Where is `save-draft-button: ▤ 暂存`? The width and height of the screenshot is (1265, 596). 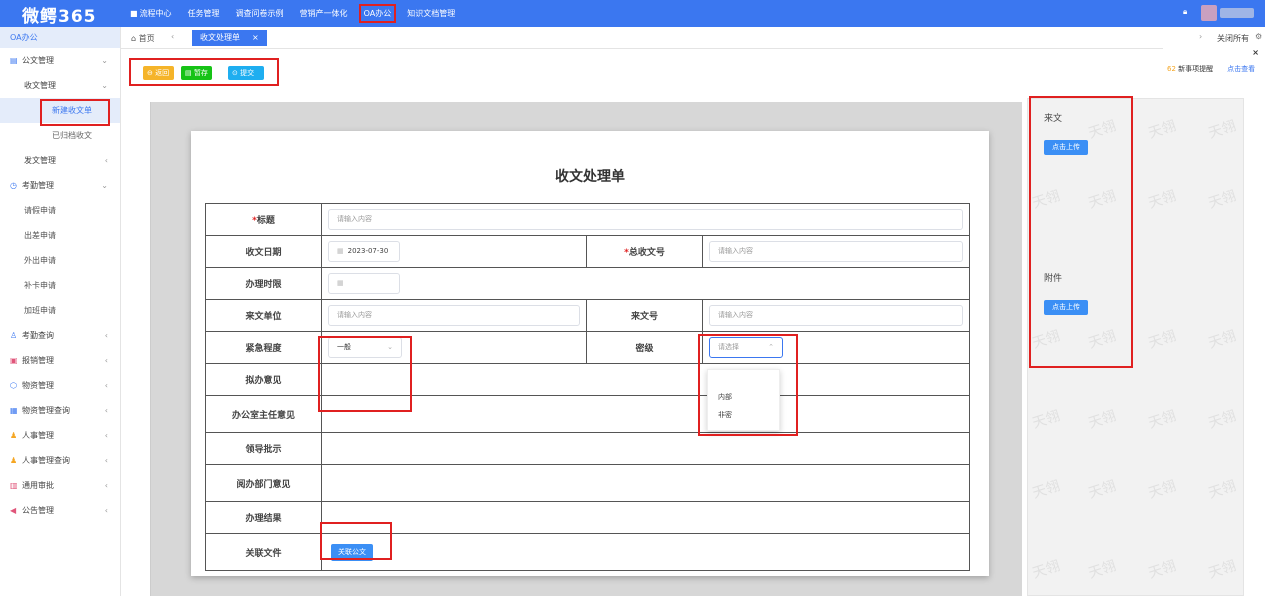 save-draft-button: ▤ 暂存 is located at coordinates (196, 73).